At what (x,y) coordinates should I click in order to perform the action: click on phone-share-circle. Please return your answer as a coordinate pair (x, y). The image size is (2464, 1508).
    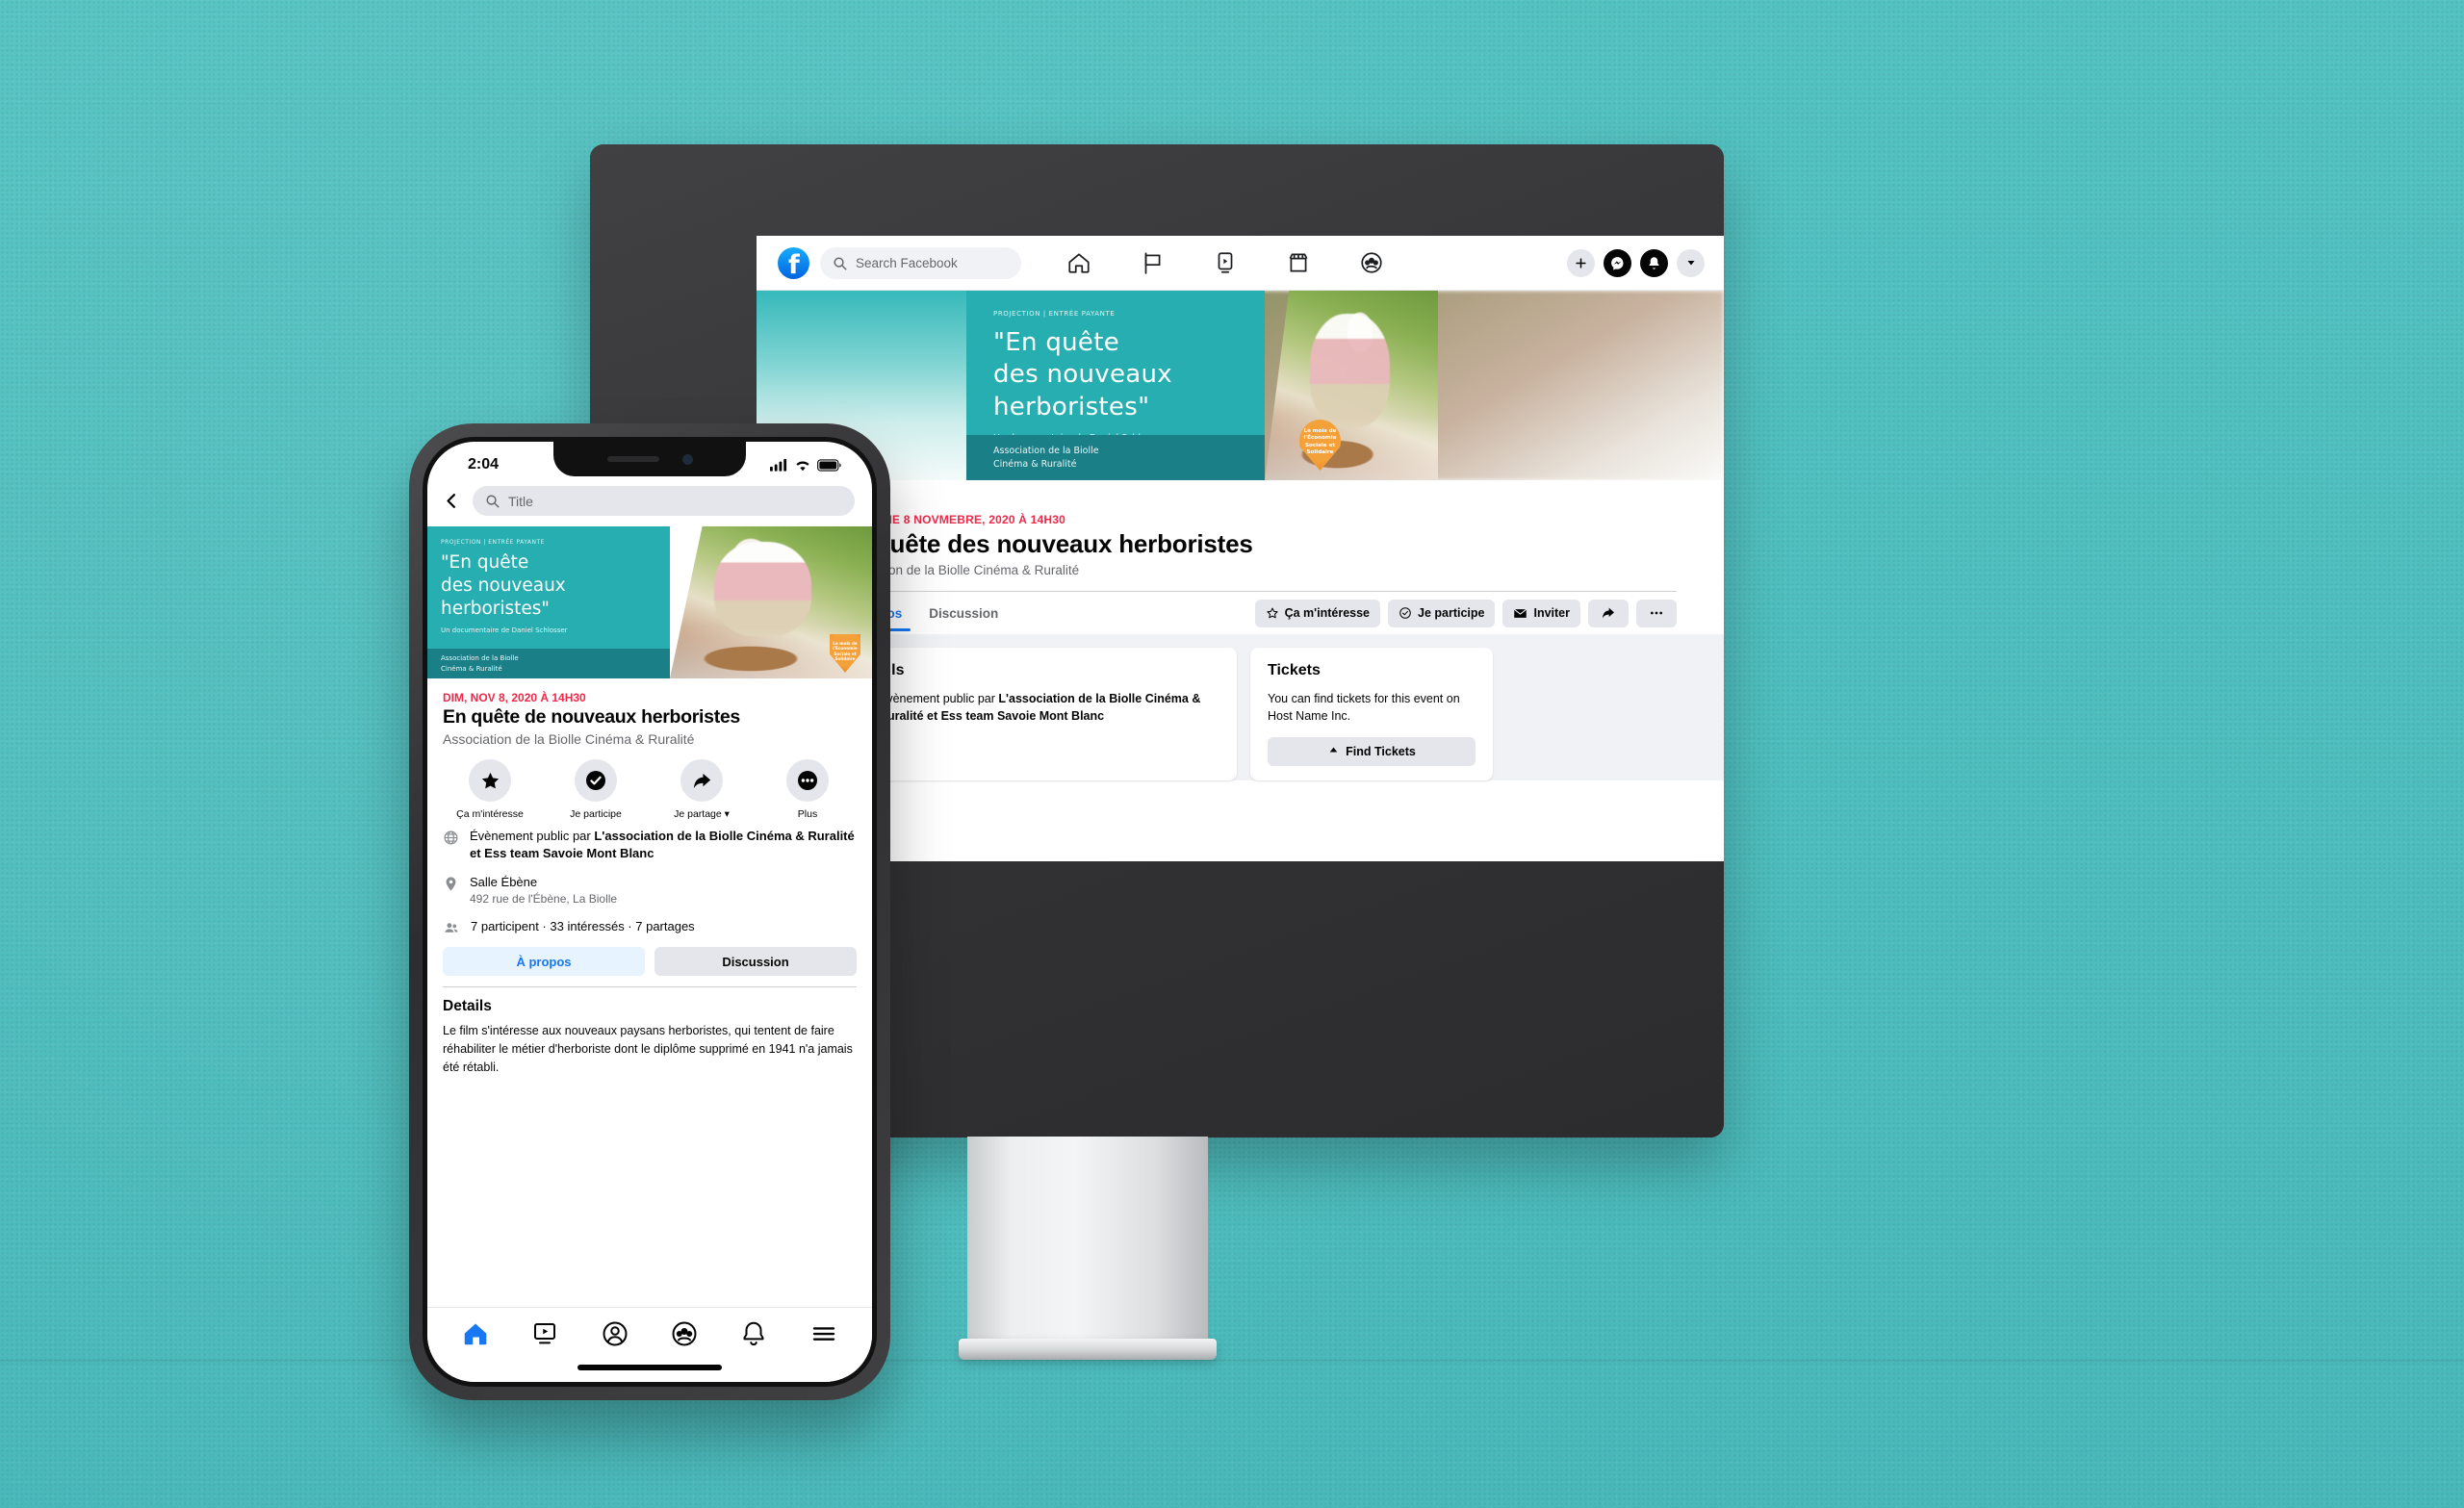
    Looking at the image, I should click on (701, 780).